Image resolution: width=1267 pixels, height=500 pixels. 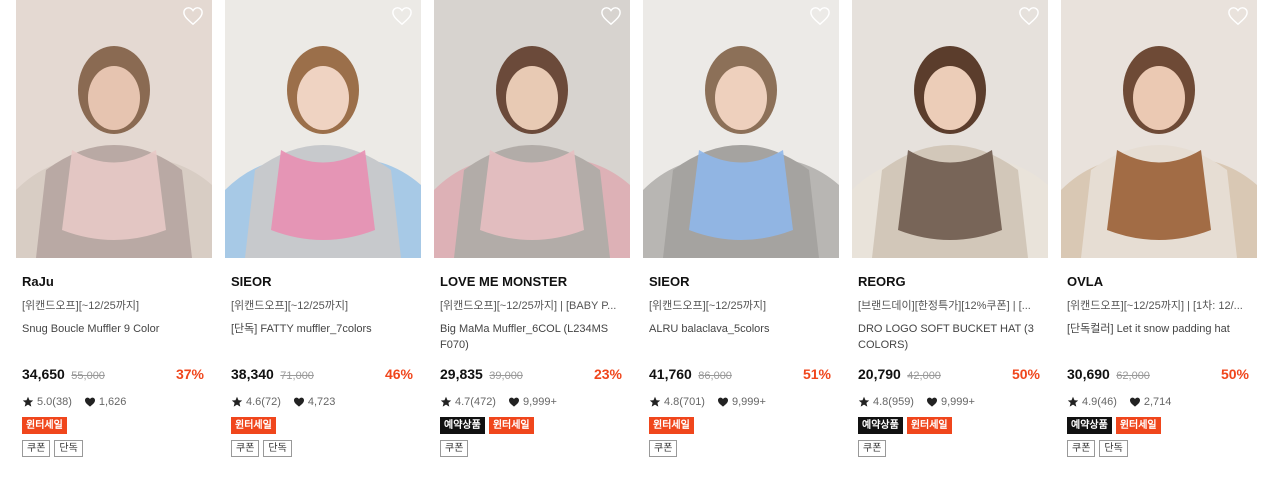 What do you see at coordinates (1159, 374) in the screenshot?
I see `price-row: 30,690 62,000 50%` at bounding box center [1159, 374].